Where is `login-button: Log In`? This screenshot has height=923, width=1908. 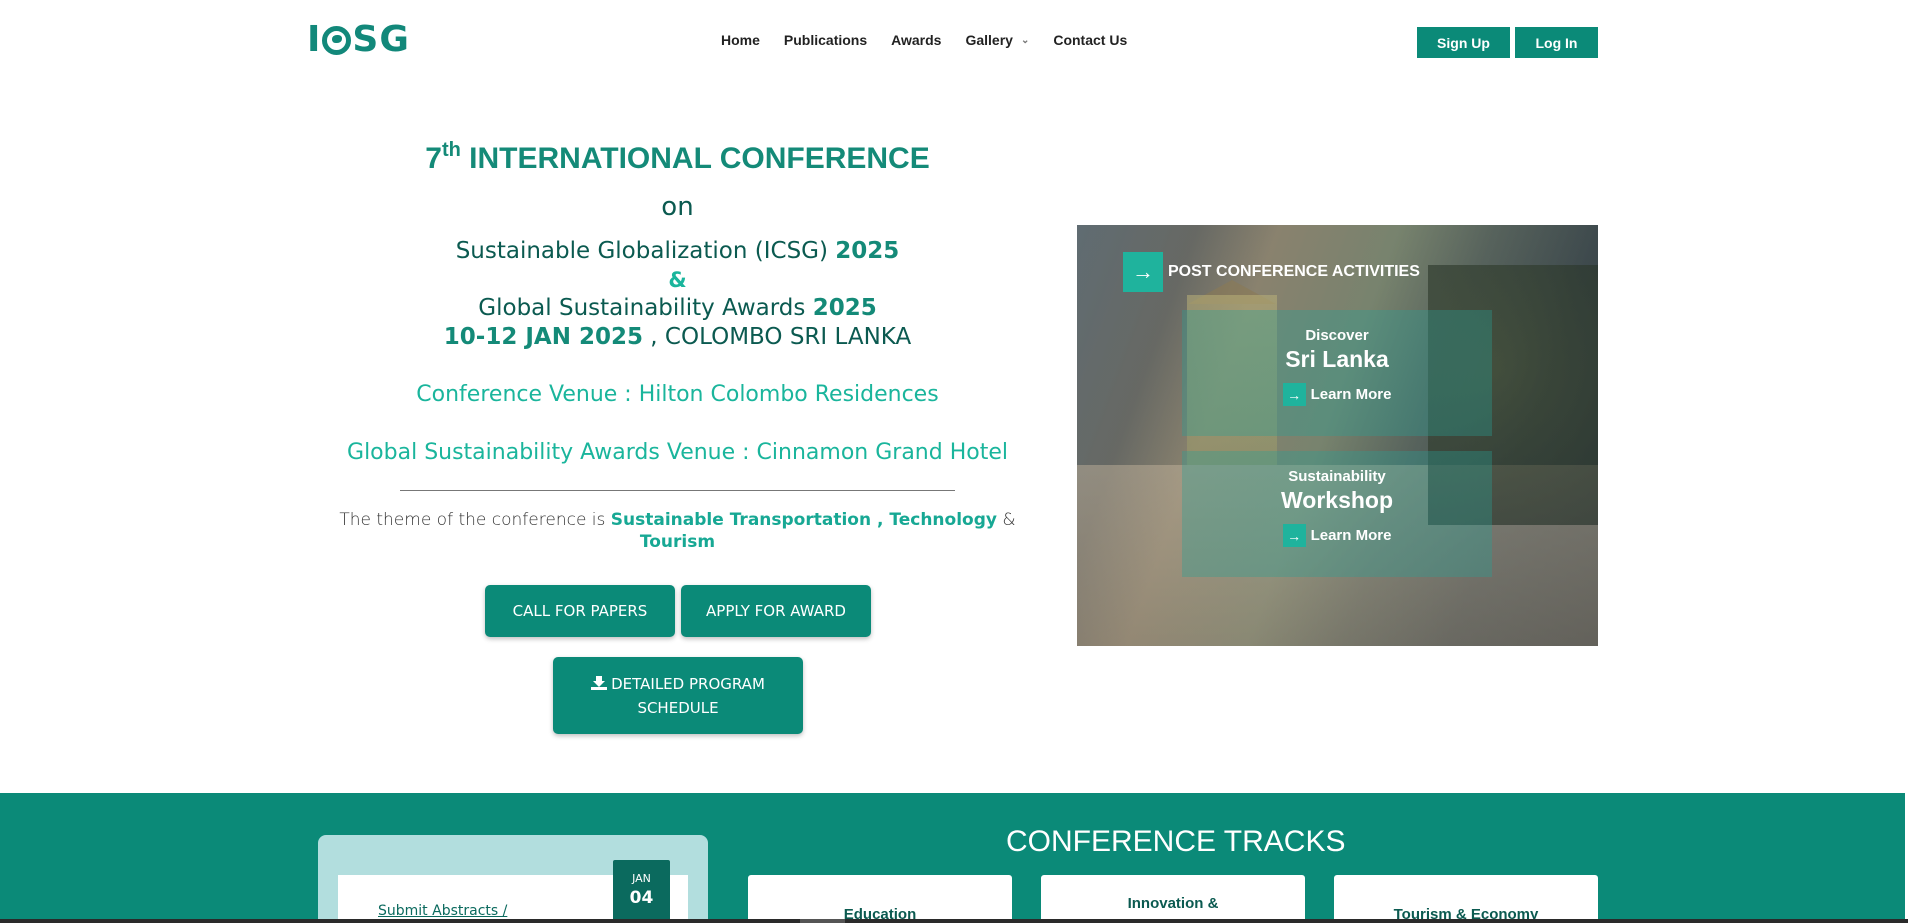
login-button: Log In is located at coordinates (1556, 42).